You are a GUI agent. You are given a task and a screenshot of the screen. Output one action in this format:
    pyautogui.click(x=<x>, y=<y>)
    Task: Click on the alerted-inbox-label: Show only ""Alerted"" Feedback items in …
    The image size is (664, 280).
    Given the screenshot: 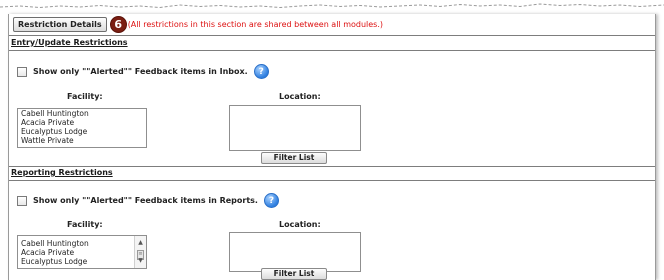 What is the action you would take?
    pyautogui.click(x=140, y=71)
    